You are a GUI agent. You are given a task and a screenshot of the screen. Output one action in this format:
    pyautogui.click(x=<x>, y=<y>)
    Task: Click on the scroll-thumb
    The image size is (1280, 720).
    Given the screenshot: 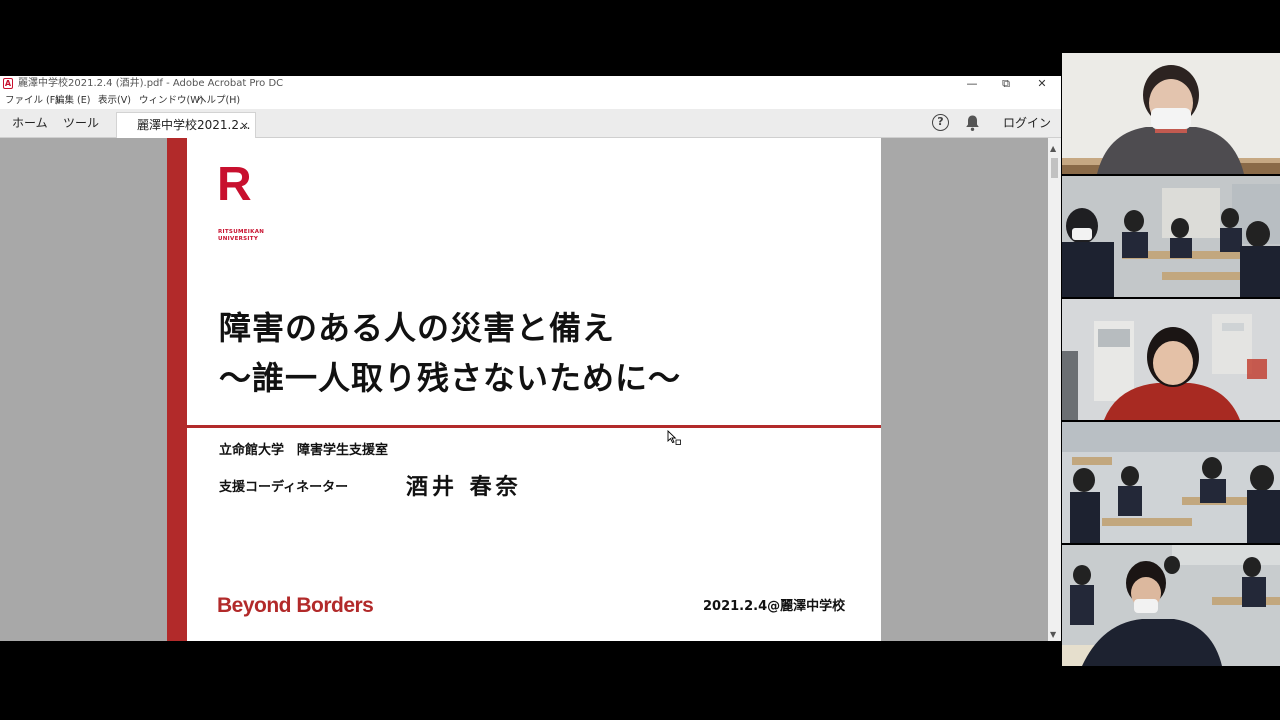 What is the action you would take?
    pyautogui.click(x=1054, y=168)
    